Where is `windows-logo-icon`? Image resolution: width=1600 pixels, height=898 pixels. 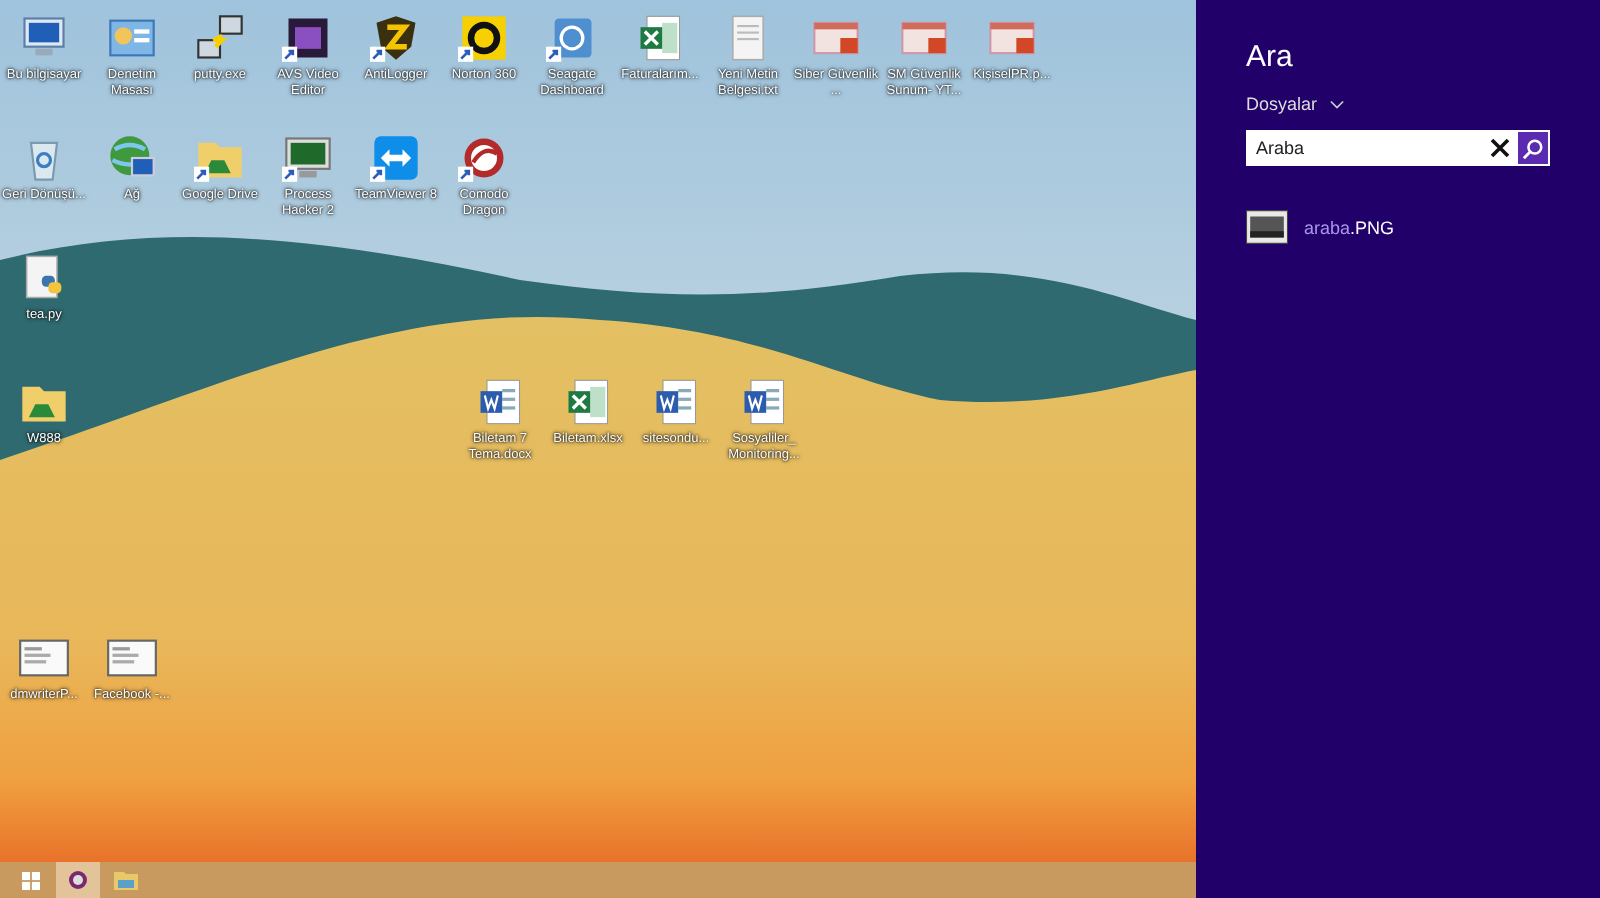
windows-logo-icon is located at coordinates (30, 880).